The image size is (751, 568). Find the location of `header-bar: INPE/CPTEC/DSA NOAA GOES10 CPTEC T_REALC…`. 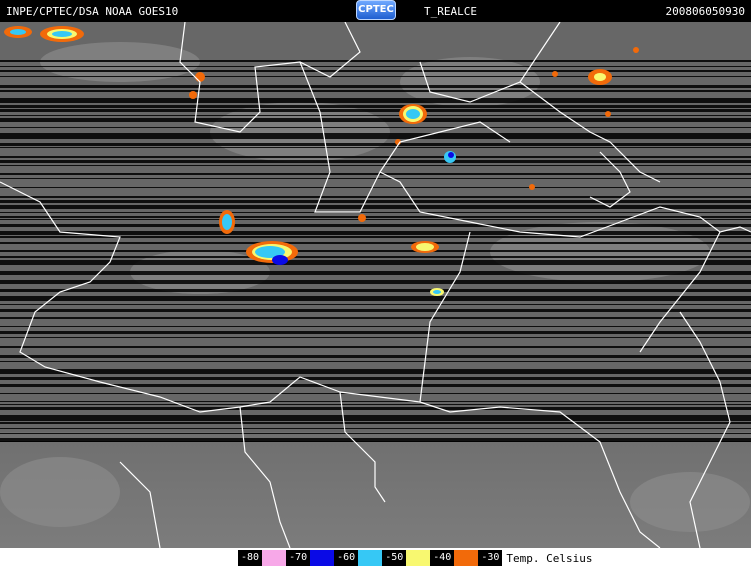

header-bar: INPE/CPTEC/DSA NOAA GOES10 CPTEC T_REALC… is located at coordinates (375, 11).